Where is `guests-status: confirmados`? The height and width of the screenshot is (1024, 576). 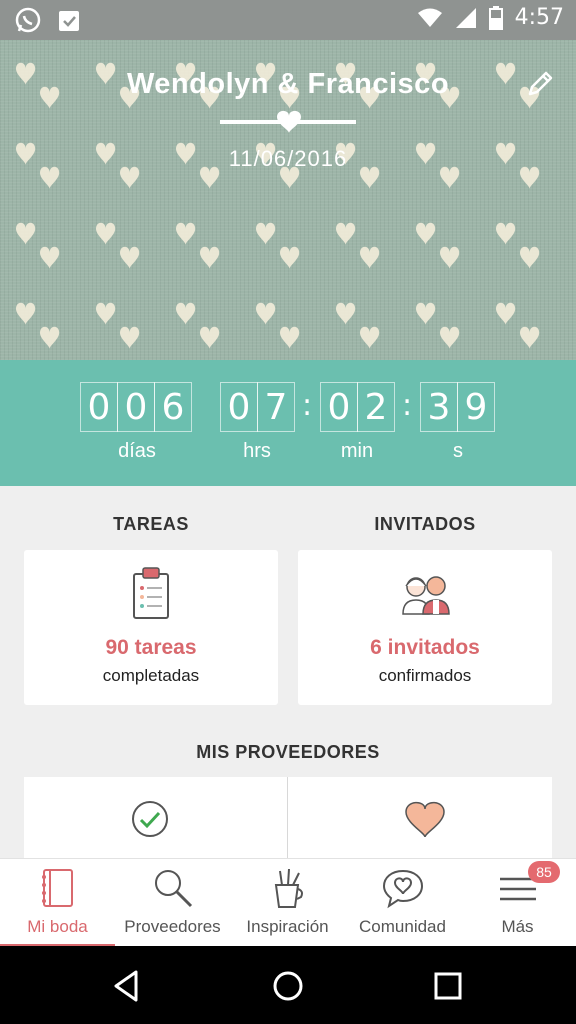 guests-status: confirmados is located at coordinates (425, 675).